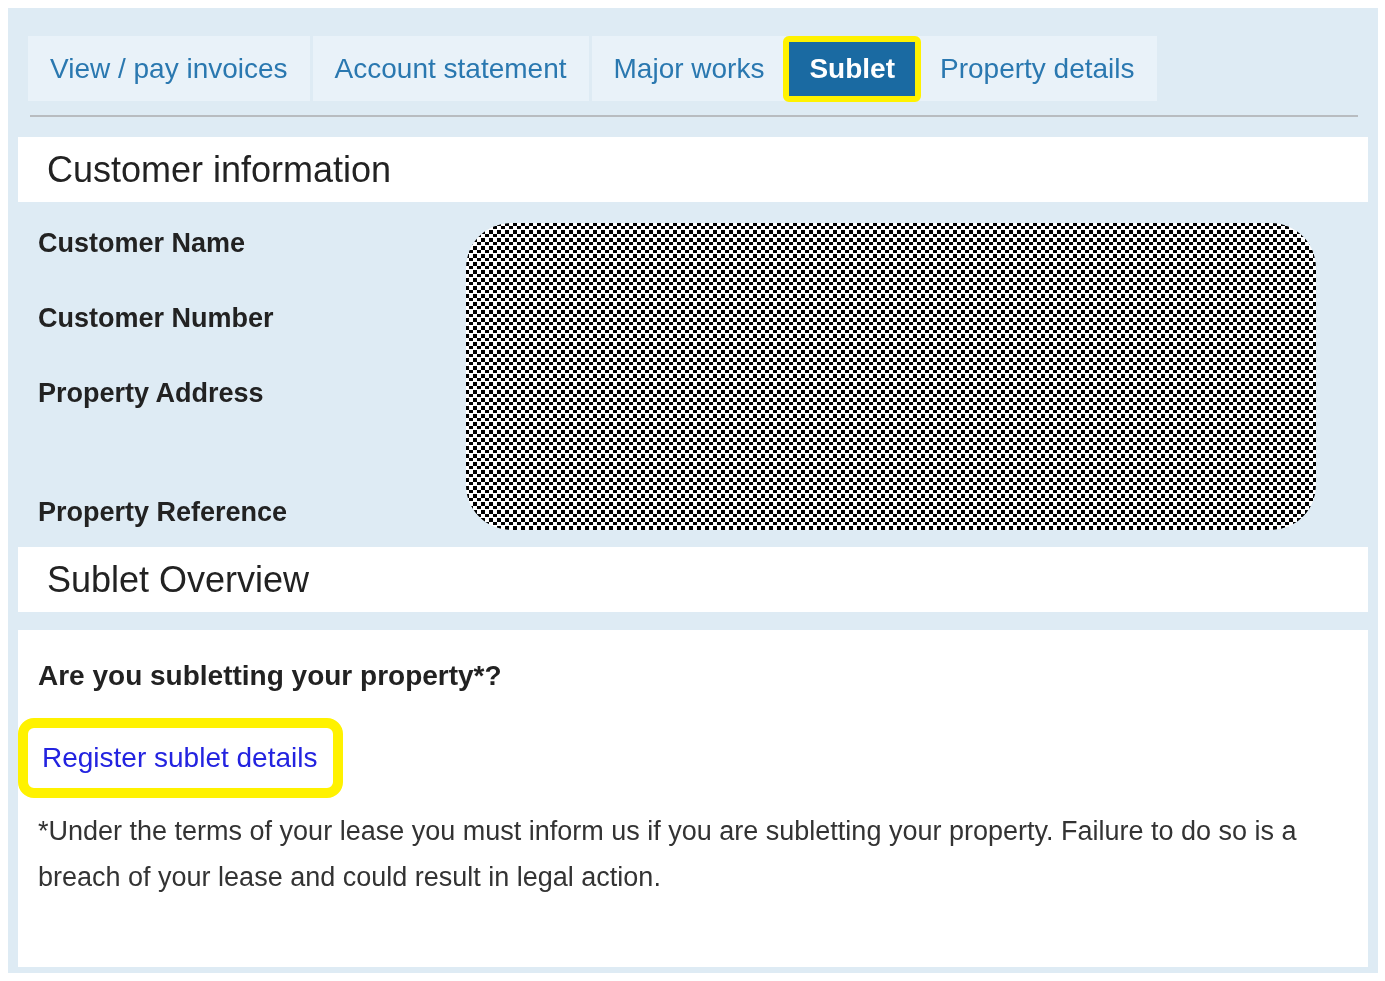  I want to click on field-label: Customer Number, so click(156, 318).